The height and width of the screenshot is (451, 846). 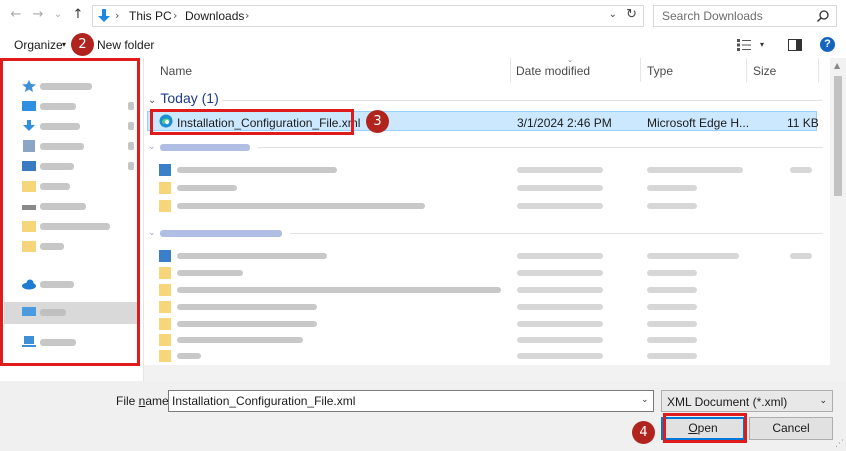 I want to click on column-header-size: Size, so click(x=764, y=71).